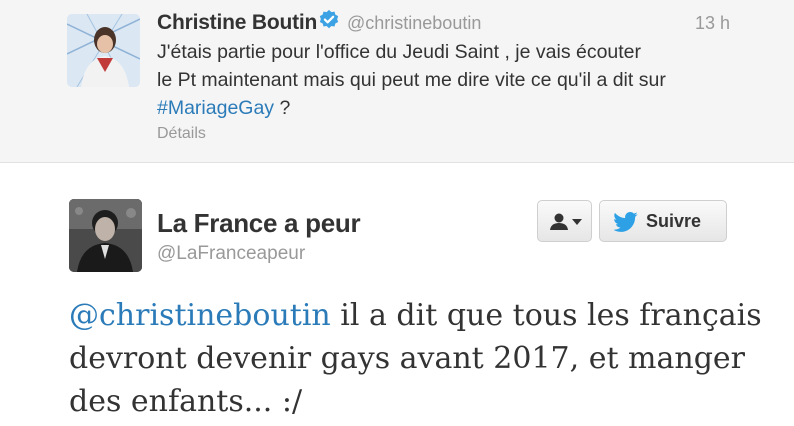 The height and width of the screenshot is (426, 794). What do you see at coordinates (215, 108) in the screenshot?
I see `hashtag-link: #MariageGay` at bounding box center [215, 108].